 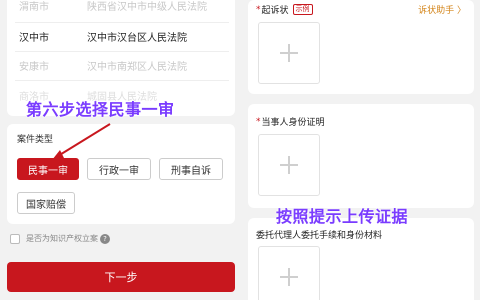 I want to click on party-id-upload-button, so click(x=289, y=165).